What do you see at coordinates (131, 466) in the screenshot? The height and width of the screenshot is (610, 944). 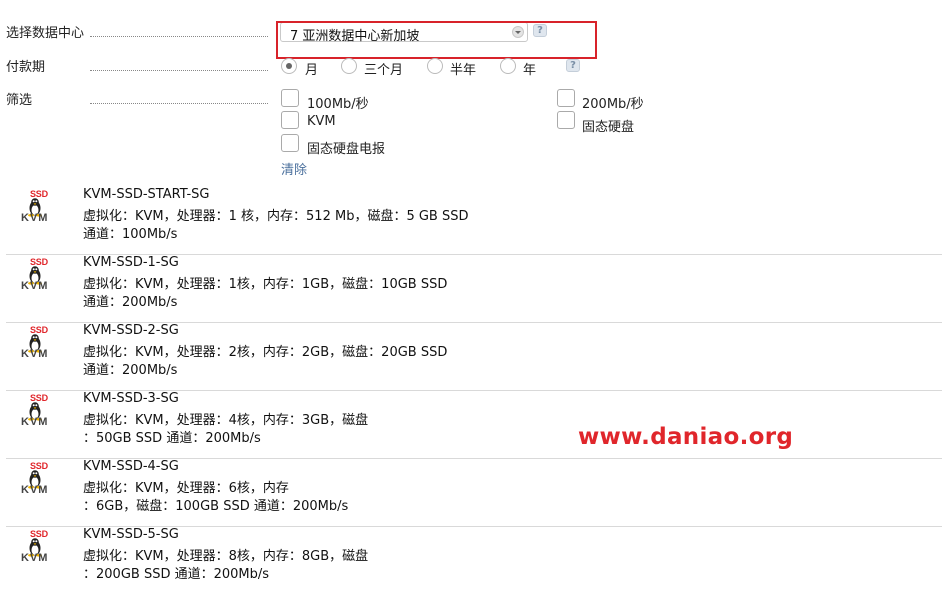 I see `product-name: KVM-SSD-4-SG` at bounding box center [131, 466].